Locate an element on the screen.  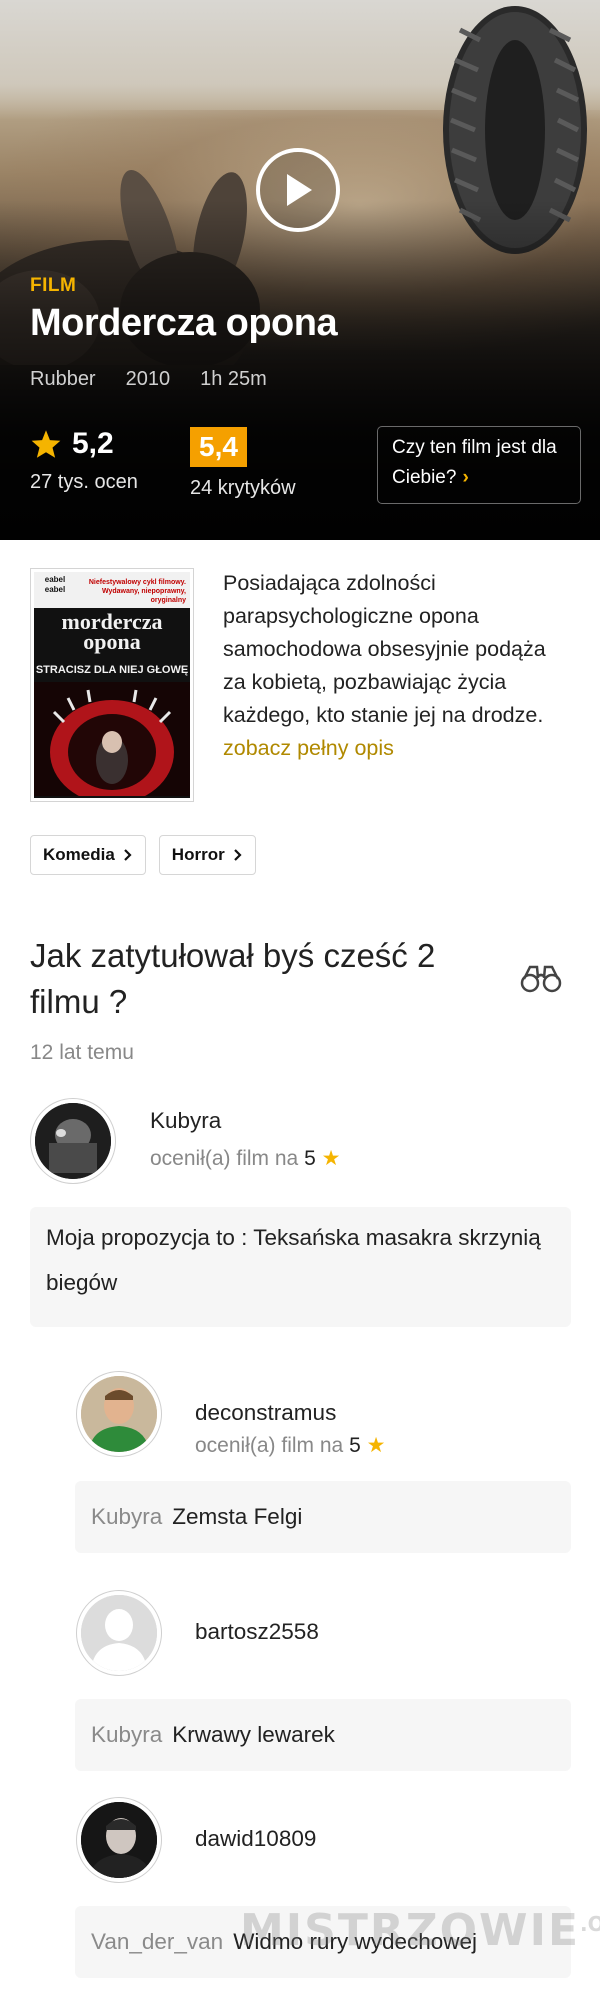
genre-label: Horror is located at coordinates (198, 854).